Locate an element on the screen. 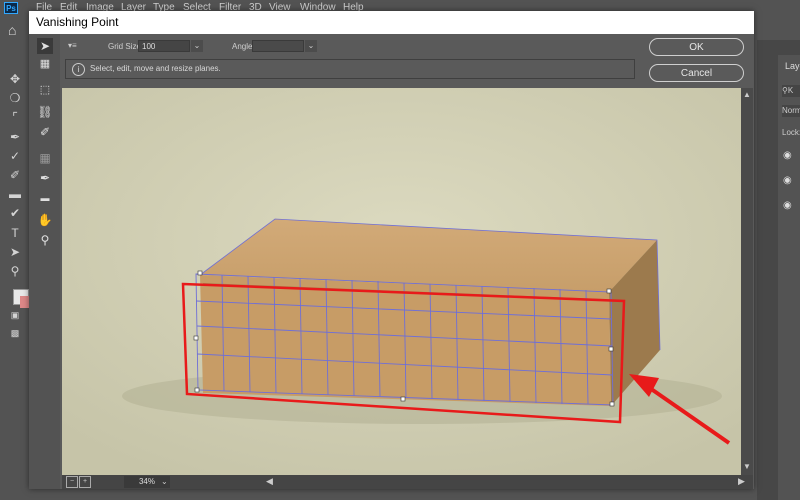 The height and width of the screenshot is (500, 800). lock-label: Lock: is located at coordinates (791, 132).